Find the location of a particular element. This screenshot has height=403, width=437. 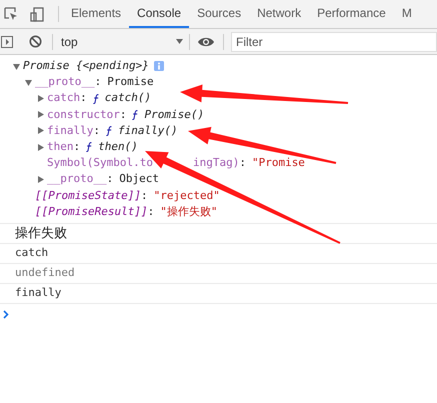

context-select: top is located at coordinates (121, 41).